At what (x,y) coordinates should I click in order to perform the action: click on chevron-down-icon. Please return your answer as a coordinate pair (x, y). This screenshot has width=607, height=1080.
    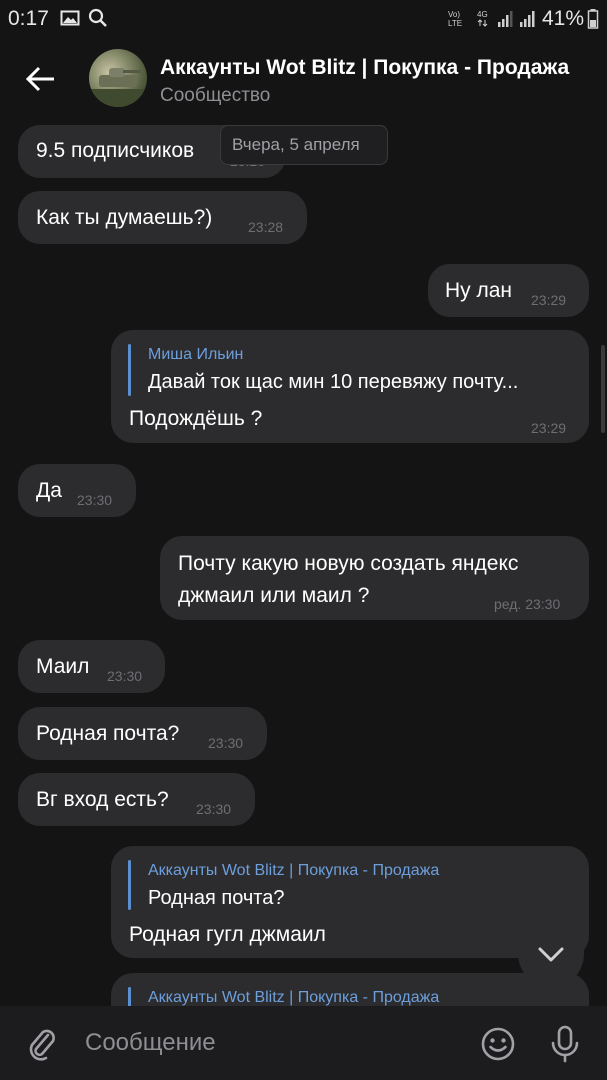
    Looking at the image, I should click on (551, 954).